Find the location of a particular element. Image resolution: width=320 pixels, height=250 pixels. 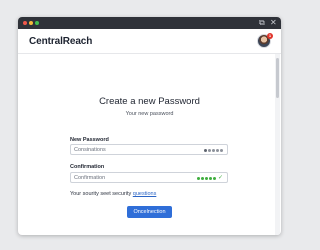

close-icon: ✕ is located at coordinates (273, 23).